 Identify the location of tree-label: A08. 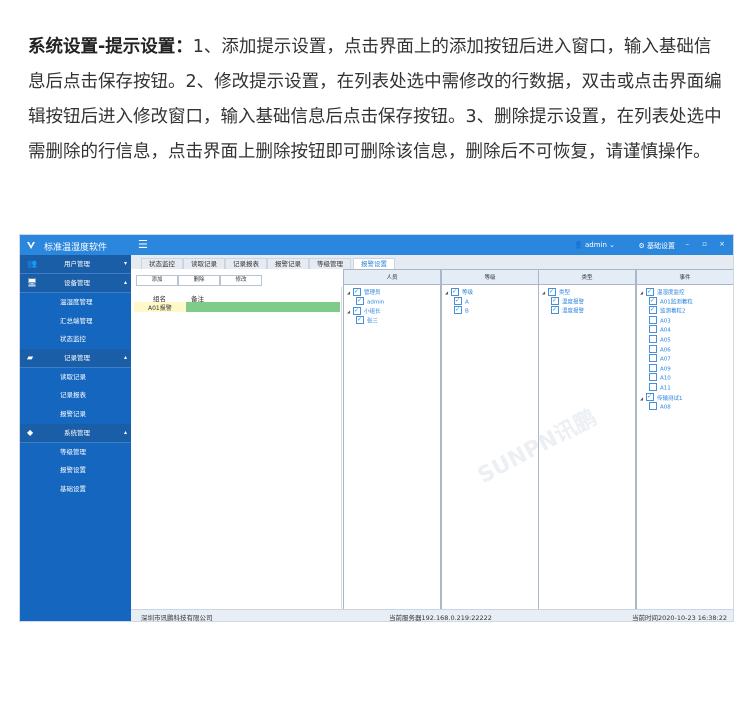
(665, 407).